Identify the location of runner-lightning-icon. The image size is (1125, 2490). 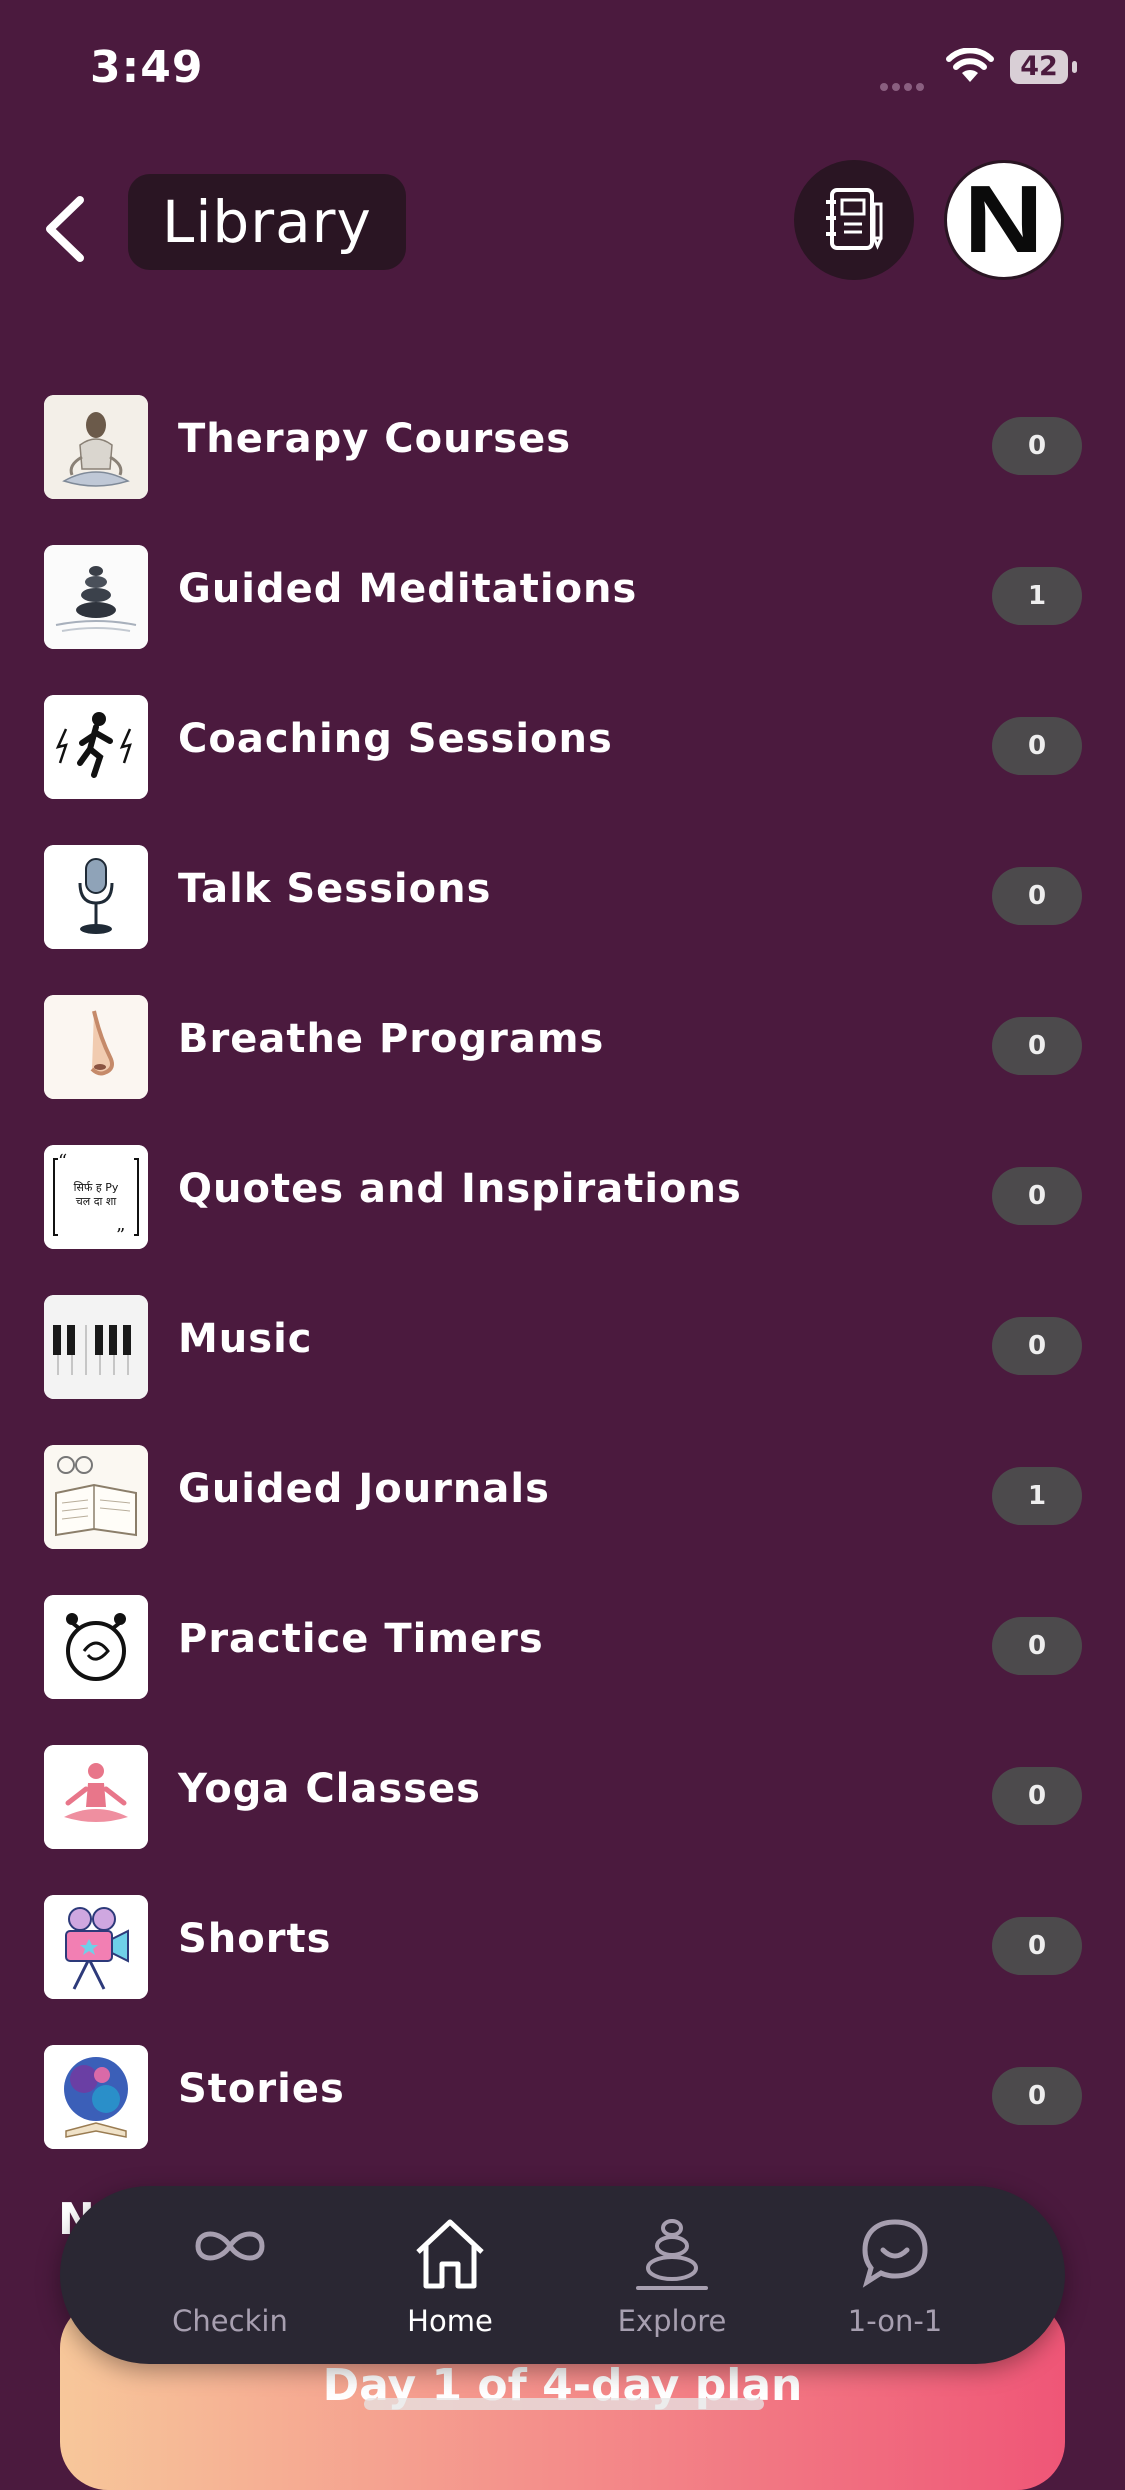
(96, 747).